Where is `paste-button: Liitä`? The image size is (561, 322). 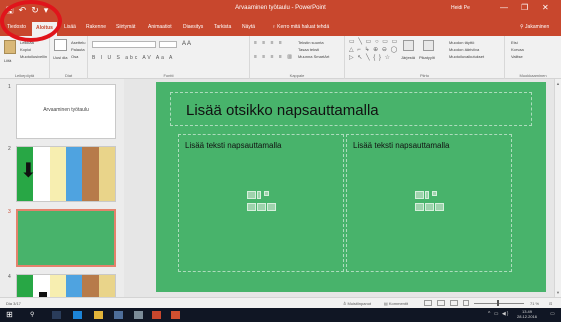 paste-button: Liitä is located at coordinates (7, 60).